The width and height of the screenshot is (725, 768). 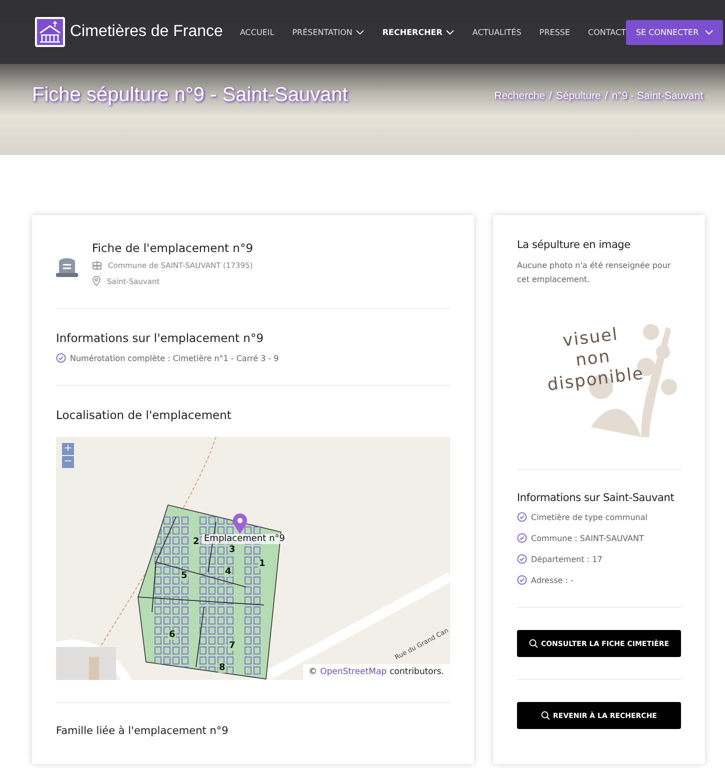 What do you see at coordinates (554, 32) in the screenshot?
I see `nav-link: PRESSE` at bounding box center [554, 32].